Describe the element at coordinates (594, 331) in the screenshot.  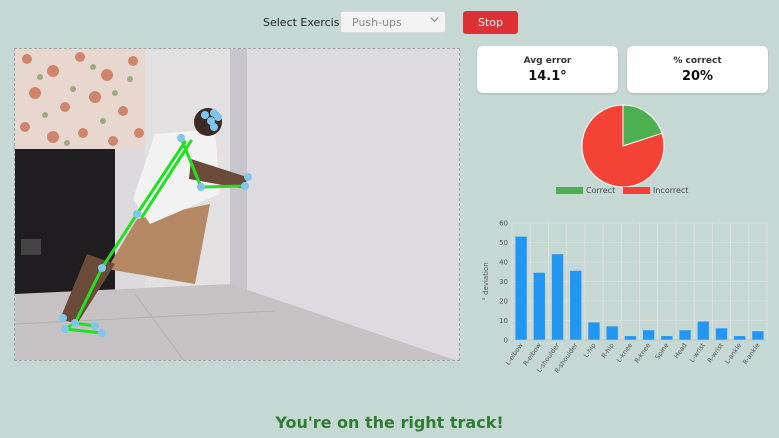
I see `bar-l-hip` at that location.